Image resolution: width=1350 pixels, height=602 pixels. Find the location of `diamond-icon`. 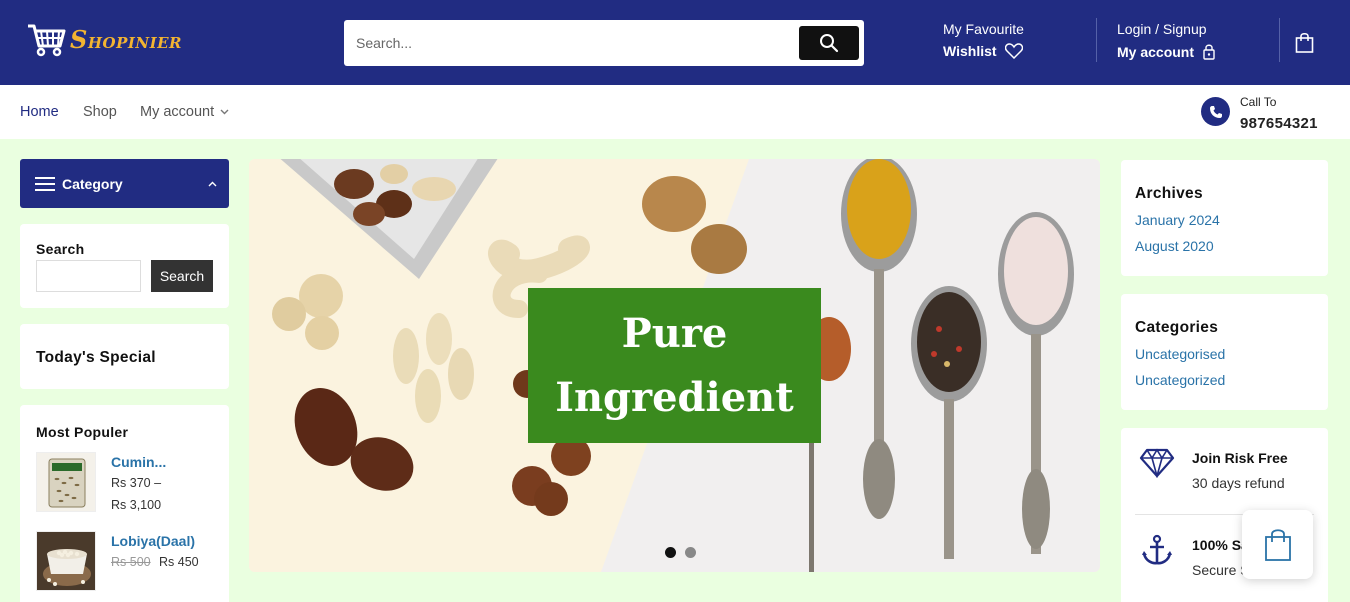

diamond-icon is located at coordinates (1157, 463).